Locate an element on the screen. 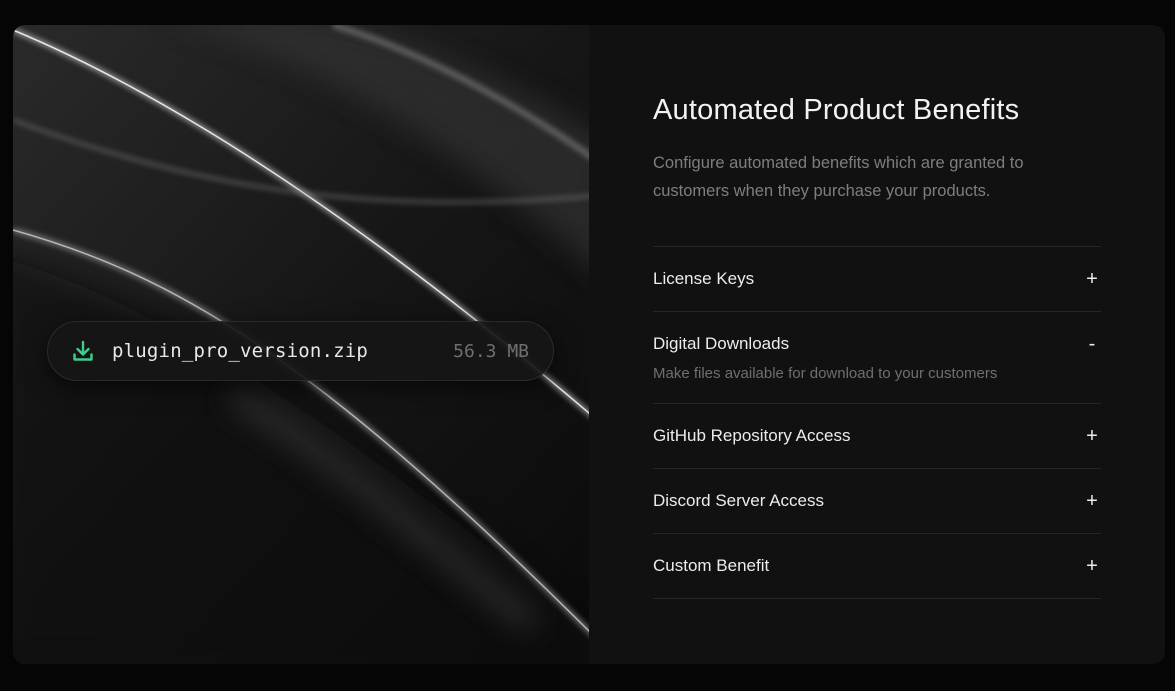 This screenshot has height=691, width=1175. file-size: 56.3 MB is located at coordinates (491, 351).